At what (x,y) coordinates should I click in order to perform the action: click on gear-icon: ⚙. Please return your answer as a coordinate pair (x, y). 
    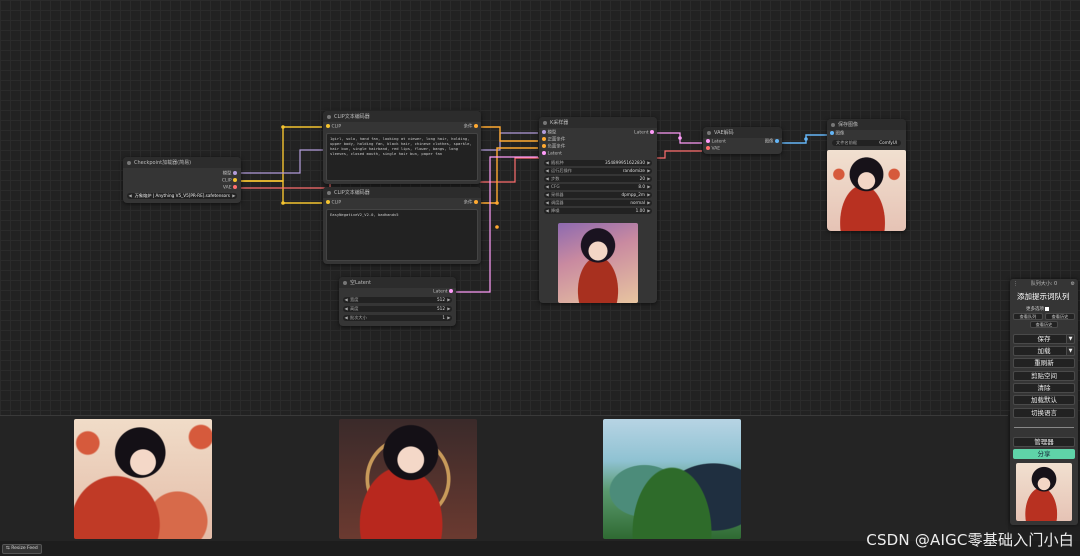
    Looking at the image, I should click on (1073, 284).